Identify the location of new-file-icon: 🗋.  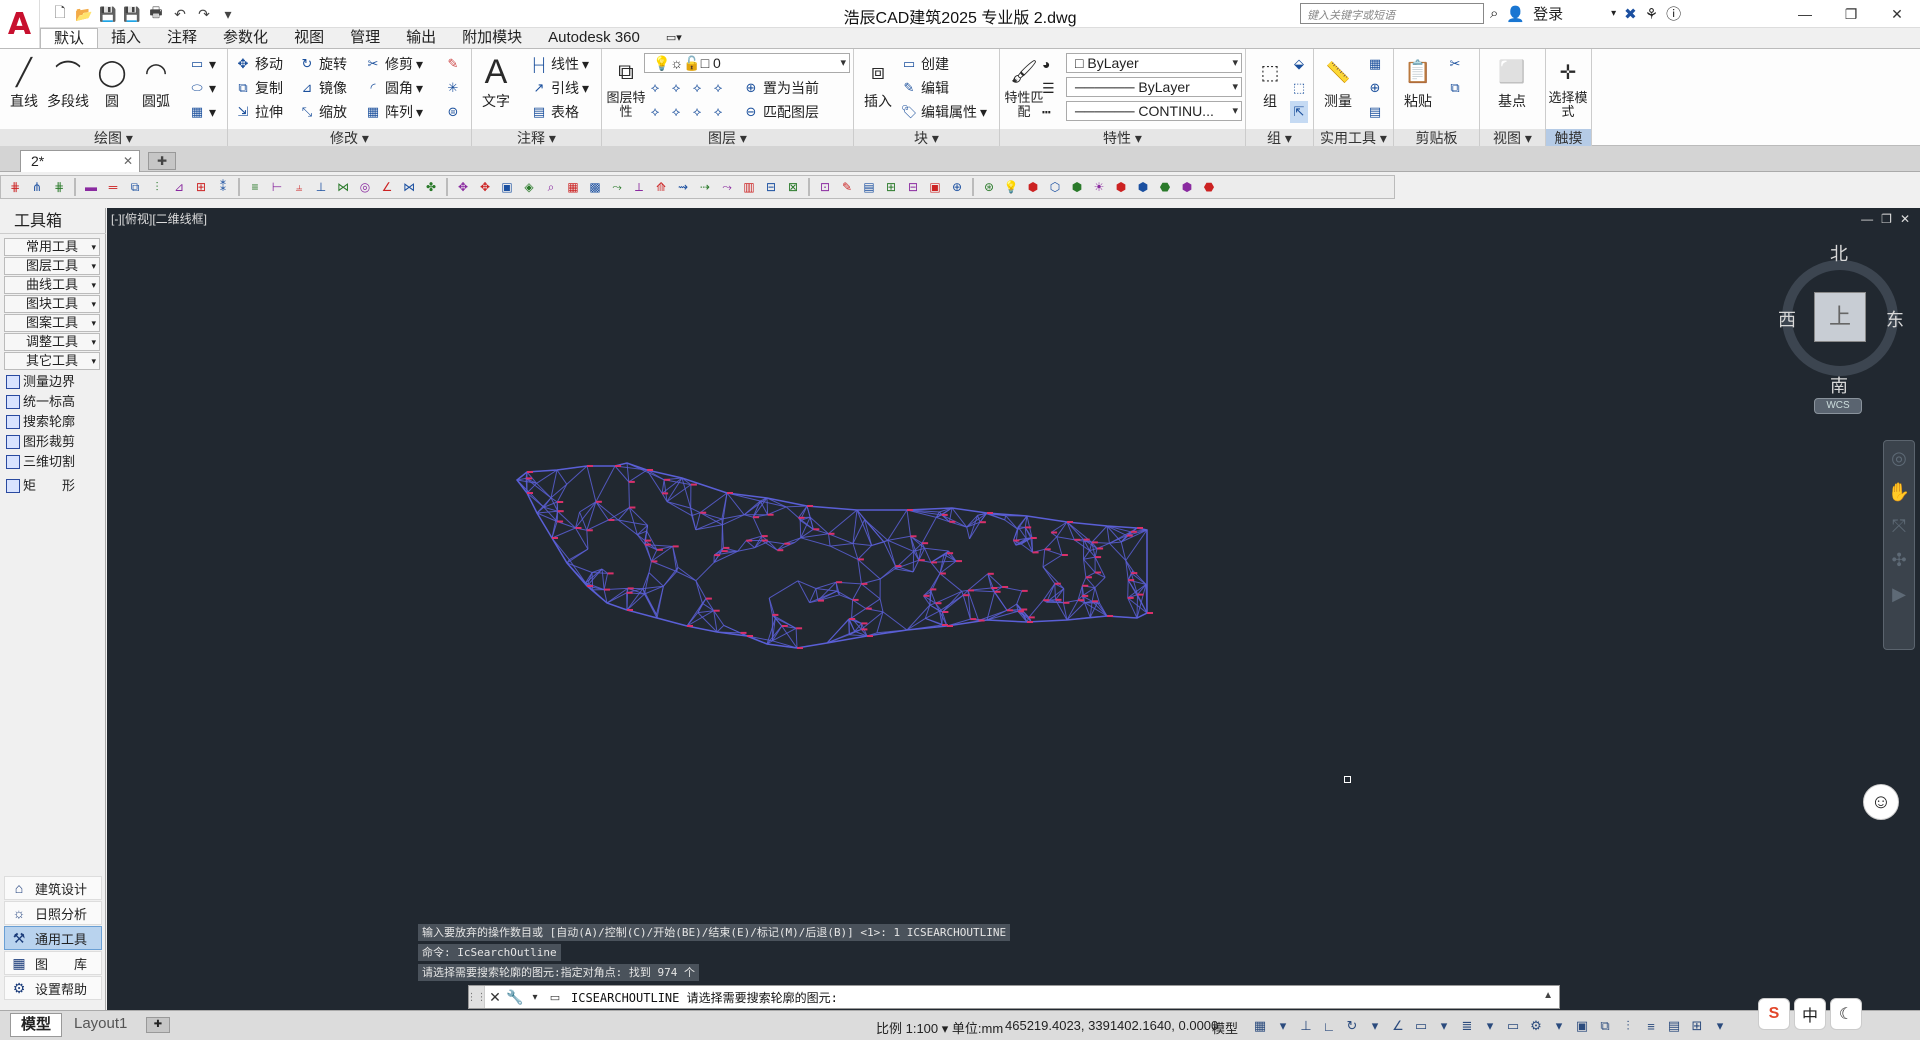
(60, 14).